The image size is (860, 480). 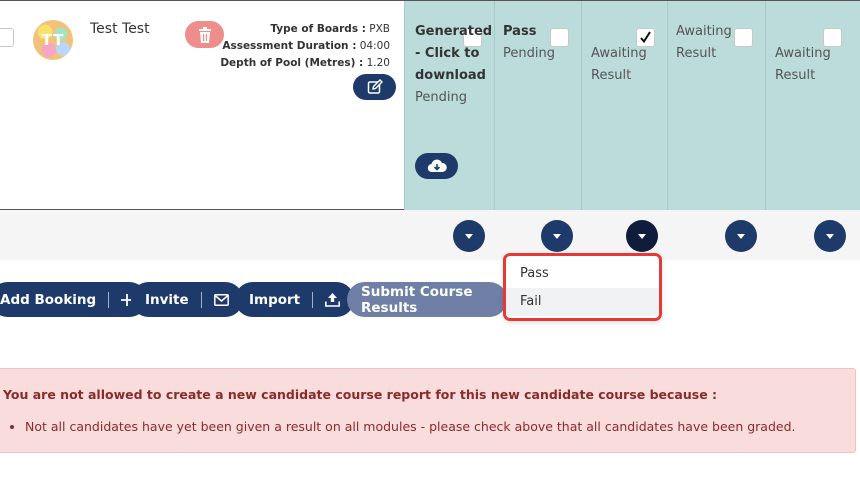 What do you see at coordinates (449, 105) in the screenshot?
I see `module-column-1: Generated - Click to download Pending` at bounding box center [449, 105].